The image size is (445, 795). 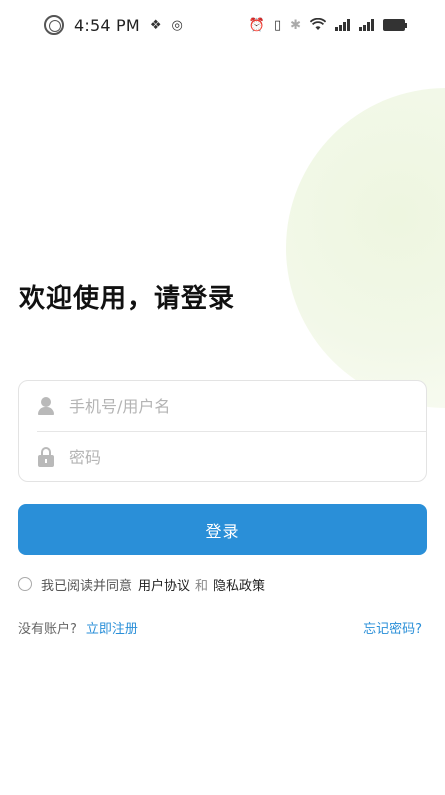 What do you see at coordinates (46, 457) in the screenshot?
I see `lock-icon` at bounding box center [46, 457].